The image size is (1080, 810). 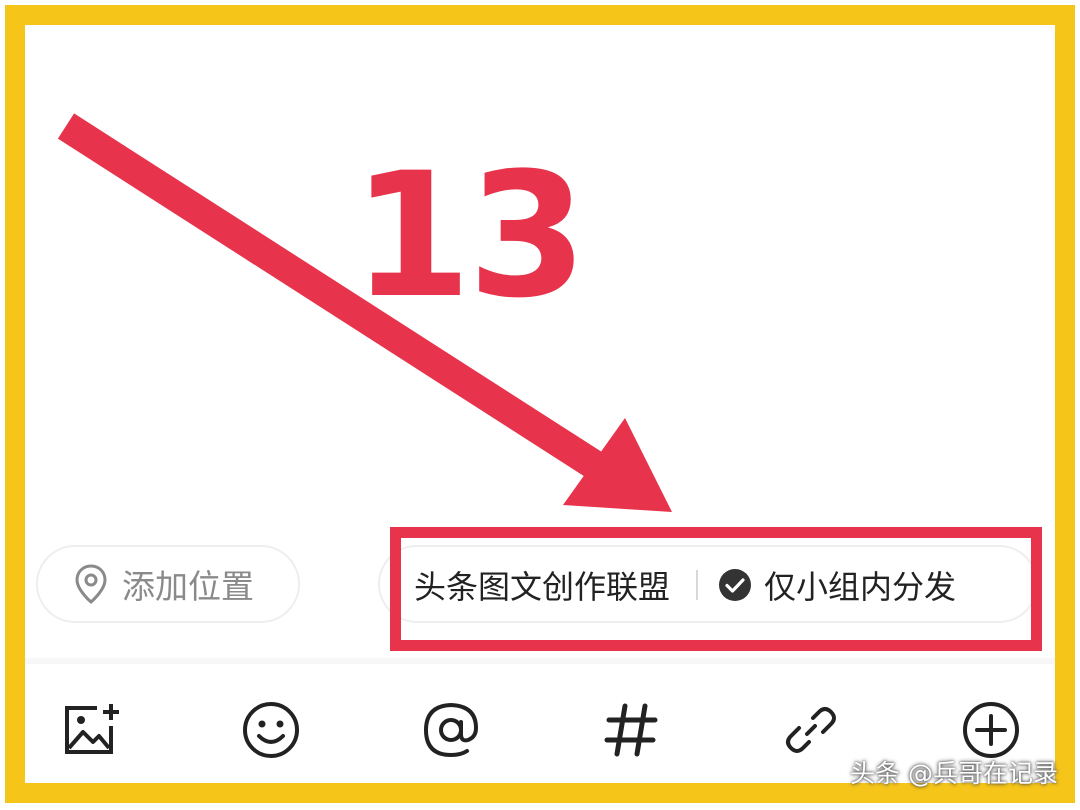 I want to click on add-location-button: 添加位置, so click(x=168, y=584).